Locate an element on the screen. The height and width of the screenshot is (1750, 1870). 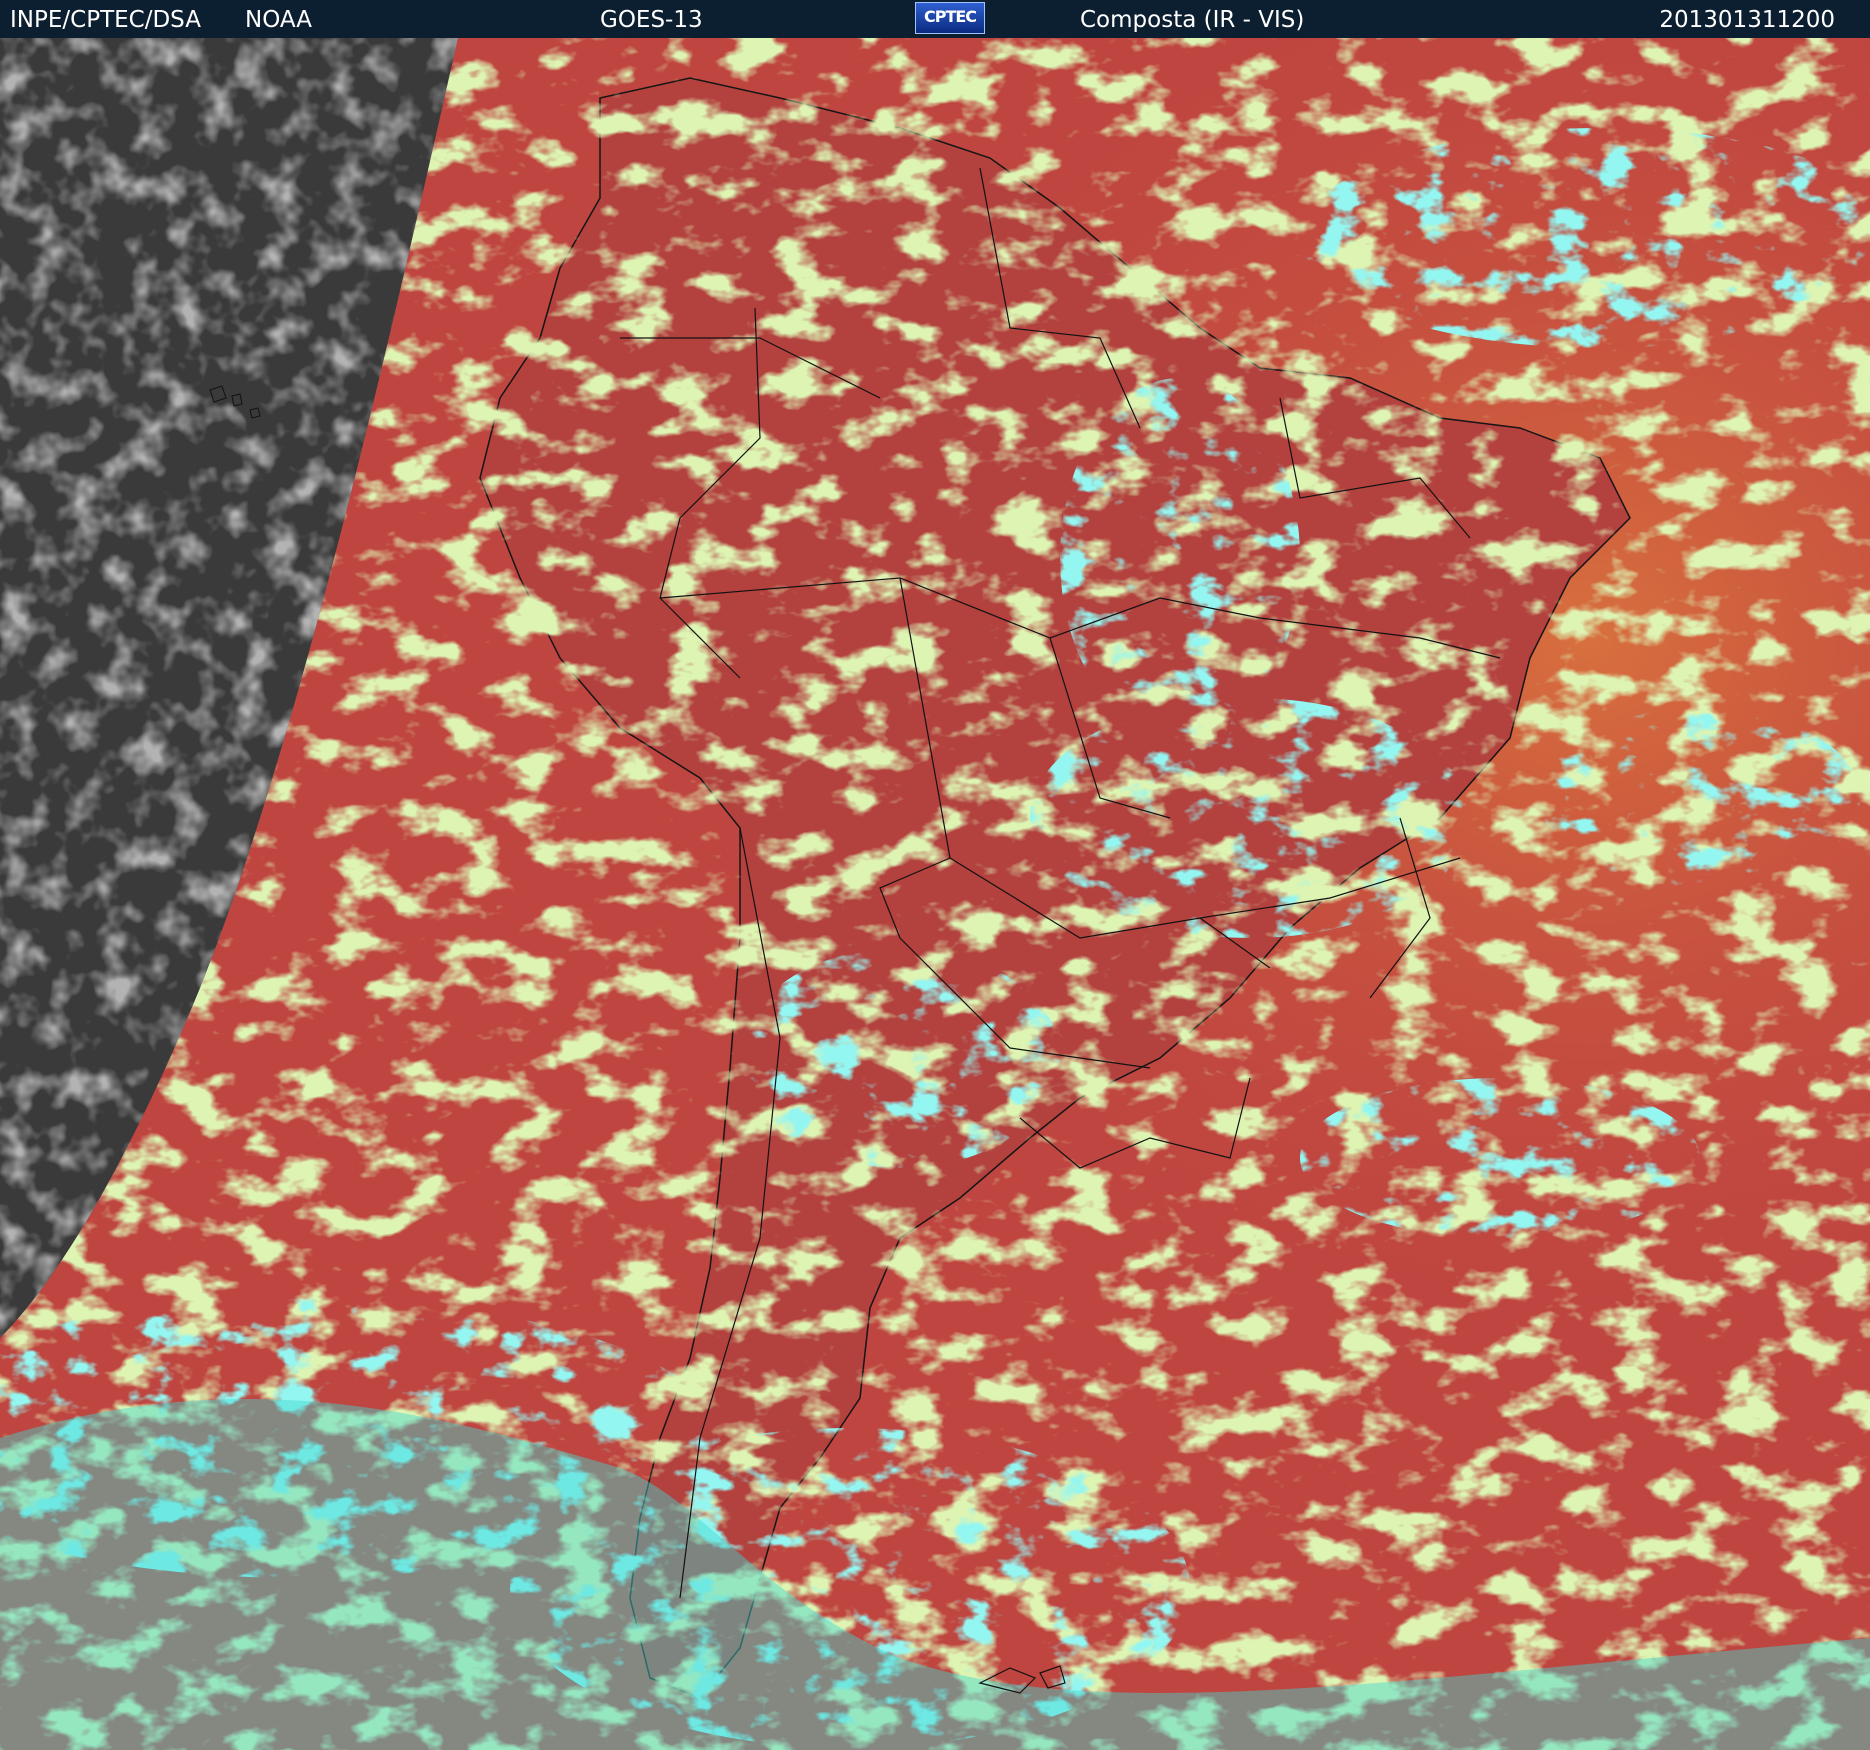
agency-label: NOAA is located at coordinates (279, 20).